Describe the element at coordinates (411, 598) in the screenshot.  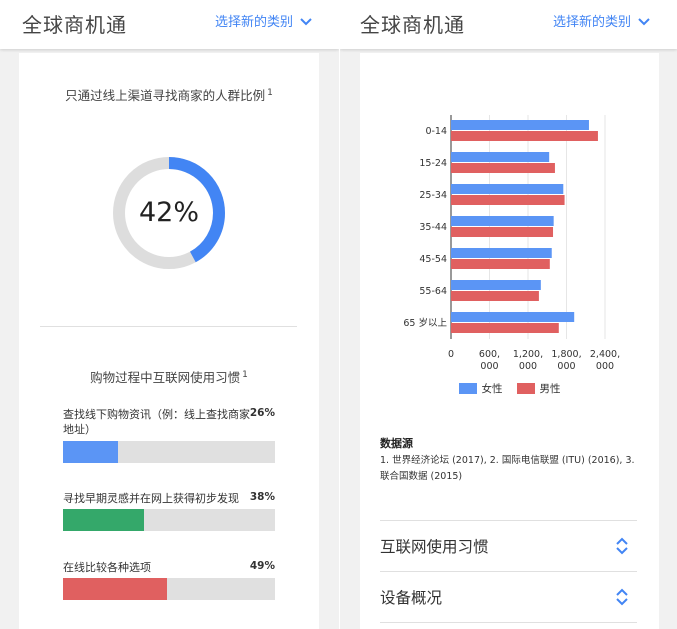
I see `accordion-label: 设备概况` at that location.